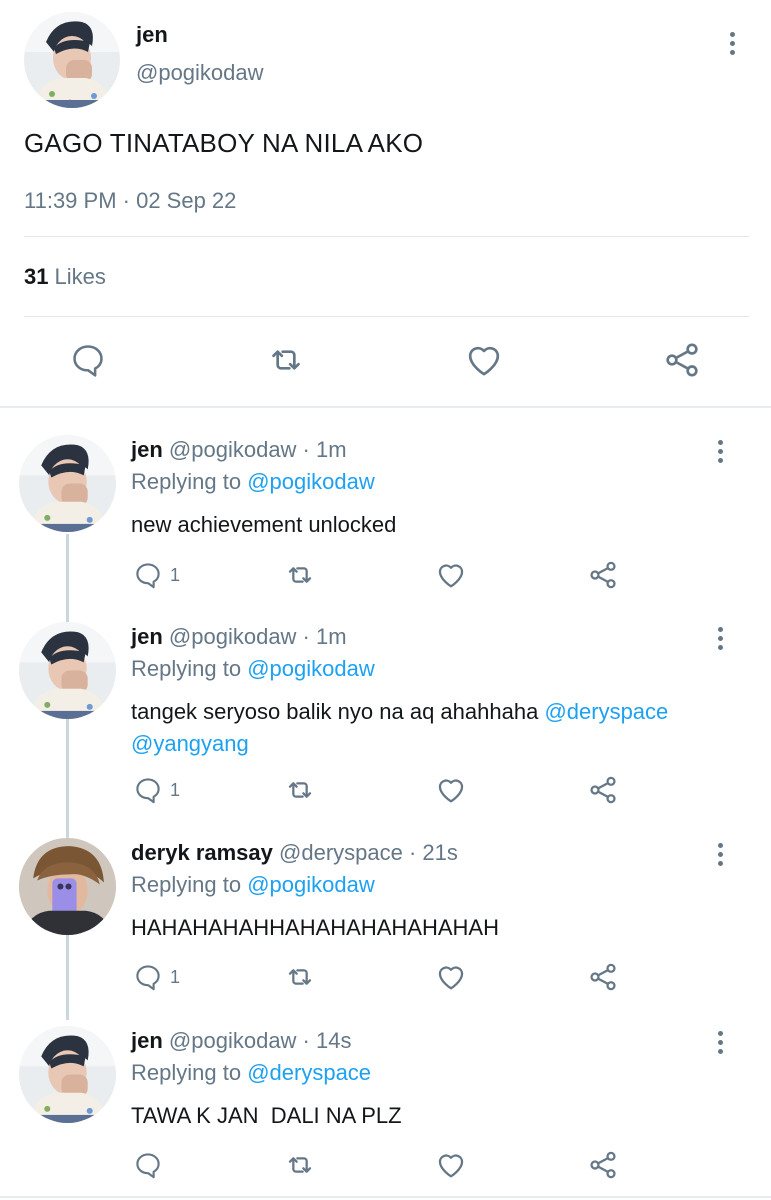  I want to click on thread-line, so click(67, 777).